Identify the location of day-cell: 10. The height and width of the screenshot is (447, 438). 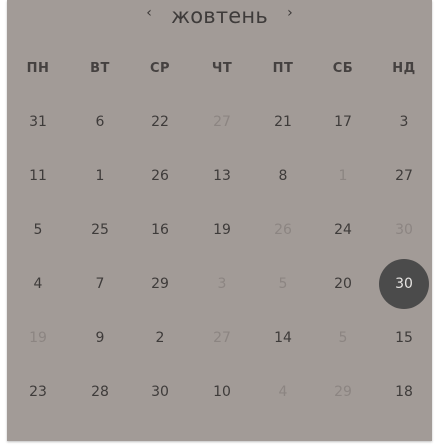
(222, 392).